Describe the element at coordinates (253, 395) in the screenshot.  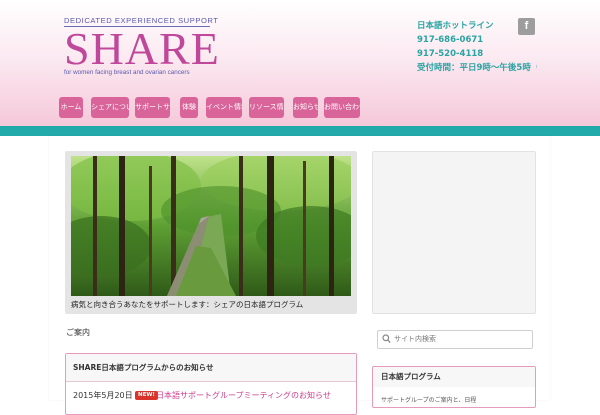
I see `news-link: 日本語サポートグループミーティングのお知らせ` at that location.